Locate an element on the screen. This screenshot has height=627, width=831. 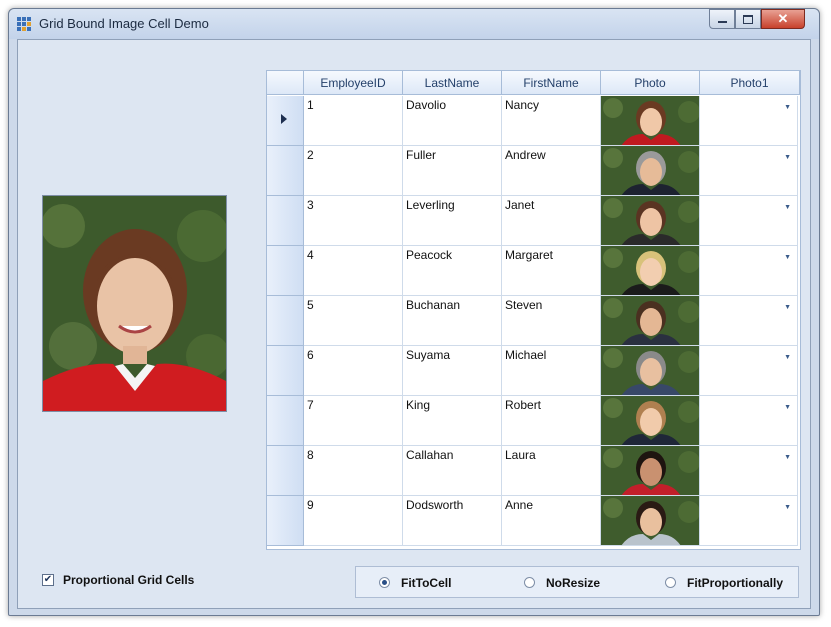
fit-proportionally-label: FitProportionally is located at coordinates (735, 583).